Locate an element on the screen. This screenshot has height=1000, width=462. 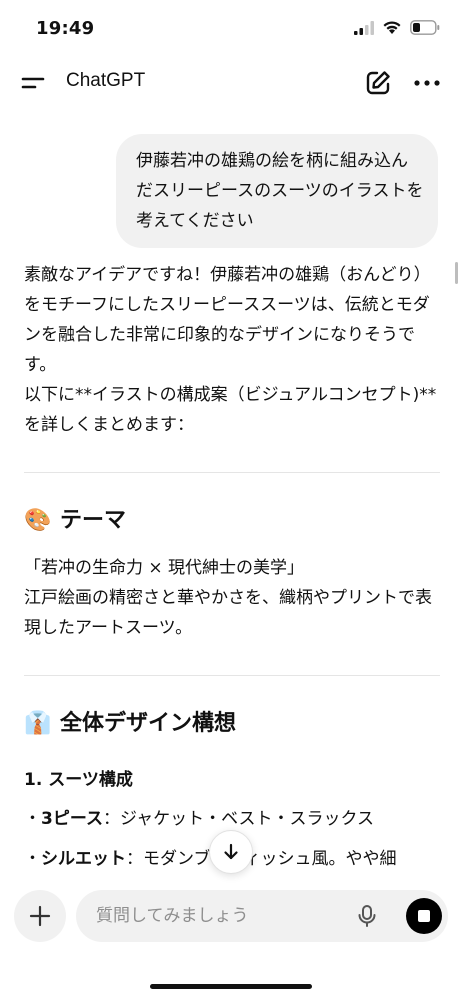
stop-icon is located at coordinates (424, 916).